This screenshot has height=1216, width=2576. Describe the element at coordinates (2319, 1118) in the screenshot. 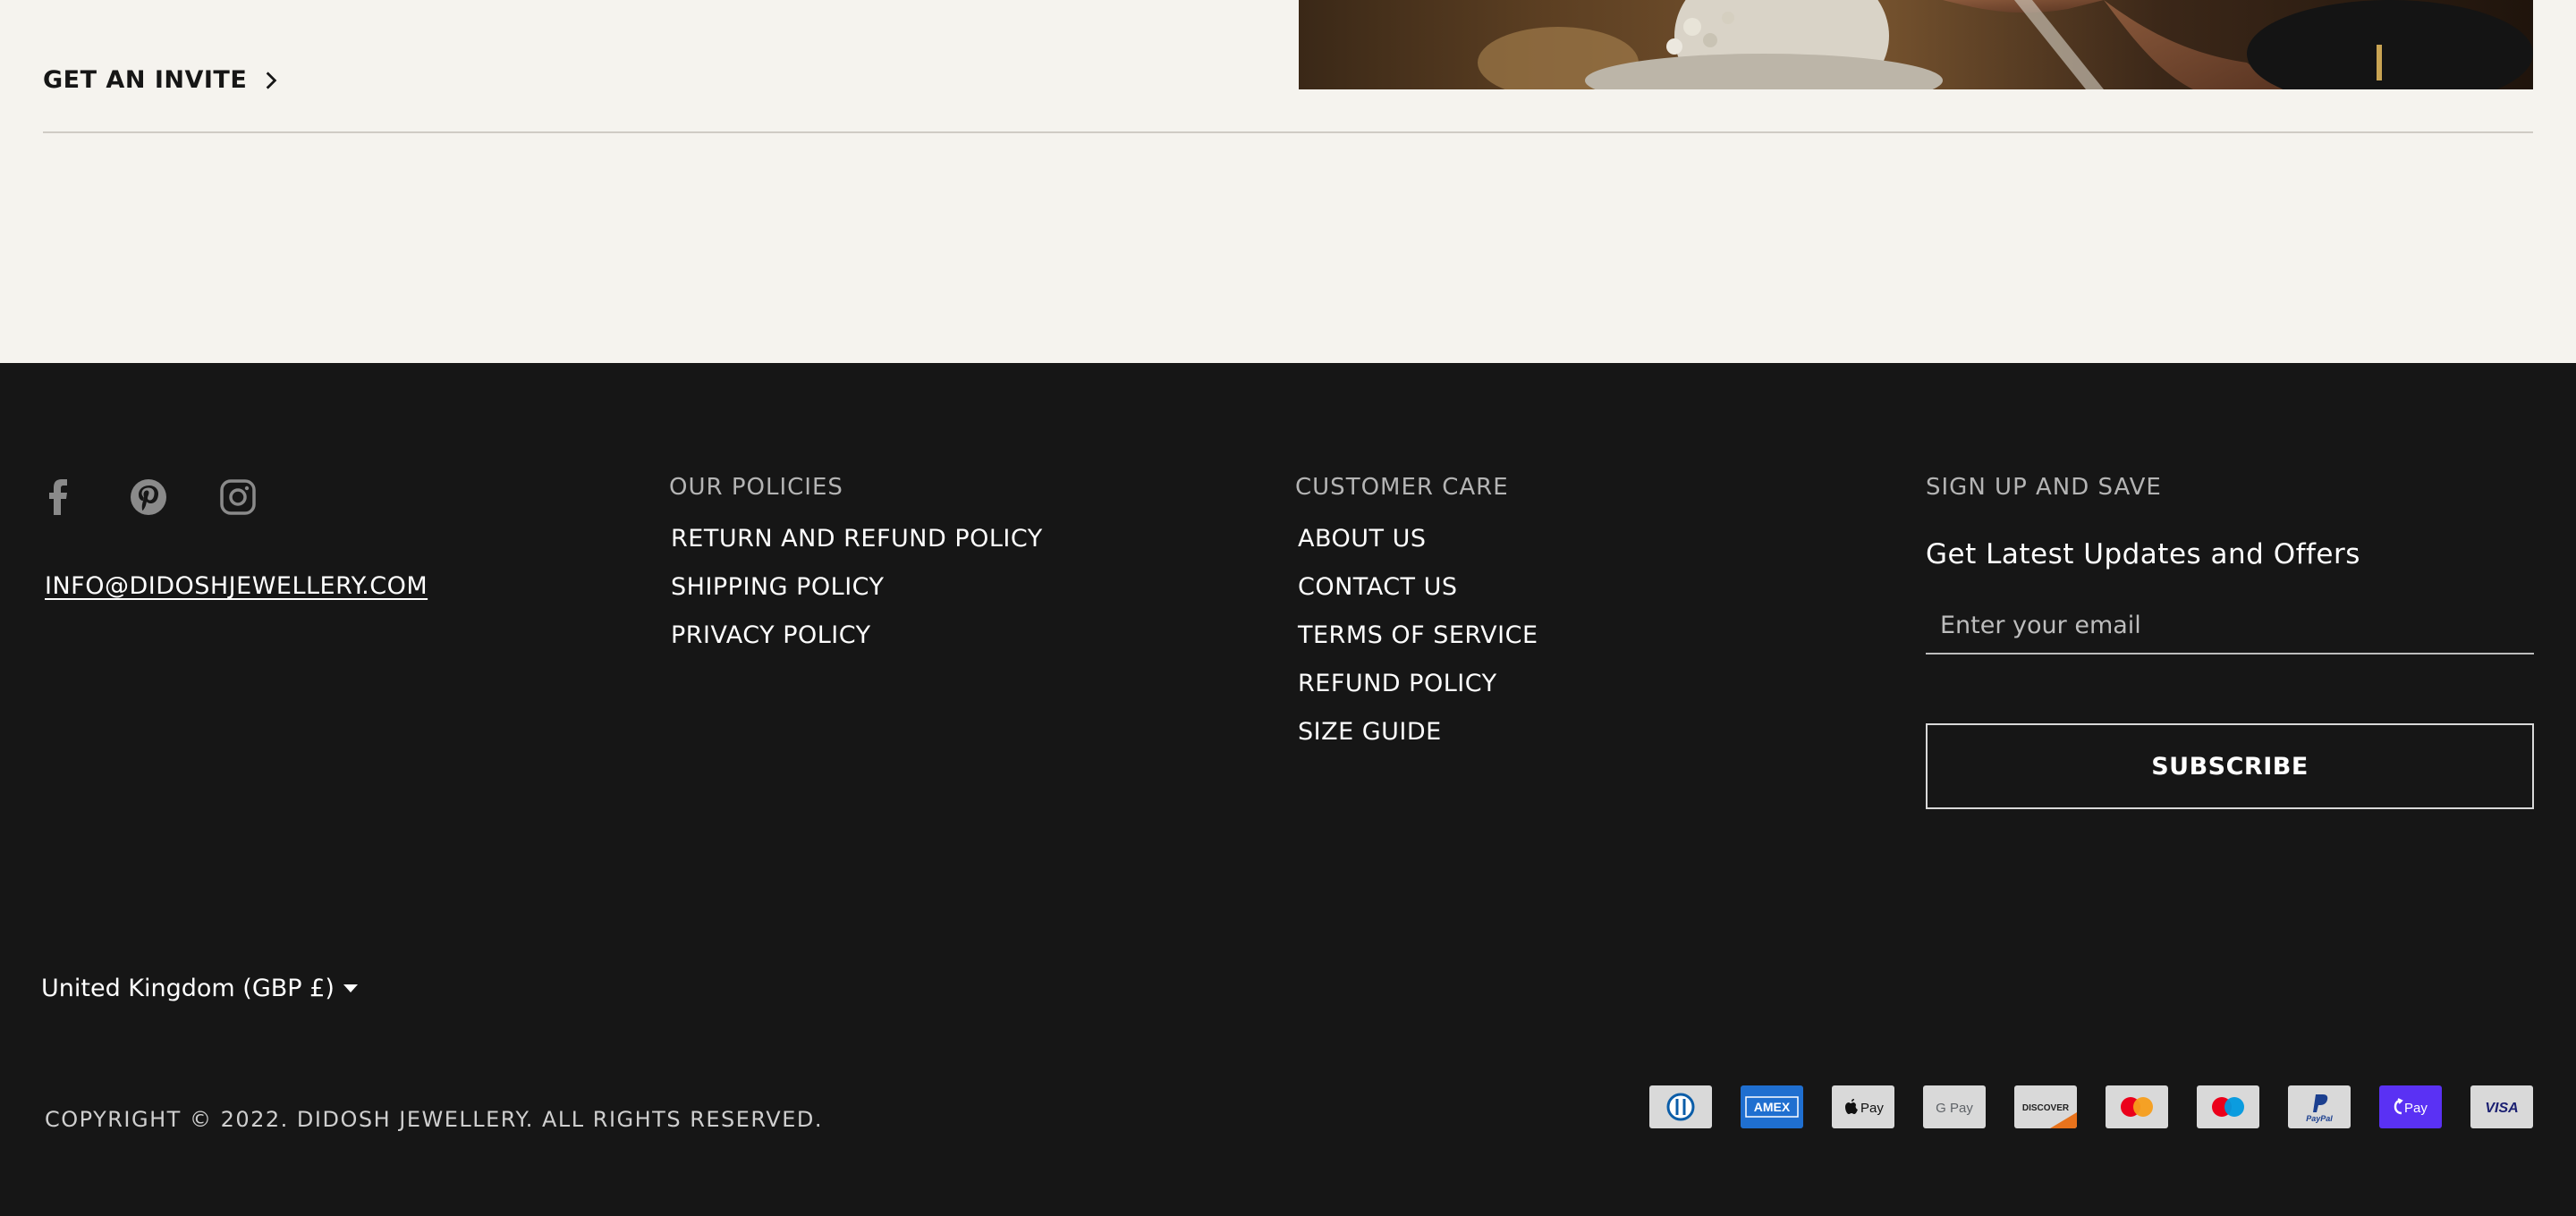

I see `paypal-label: PayPal` at that location.